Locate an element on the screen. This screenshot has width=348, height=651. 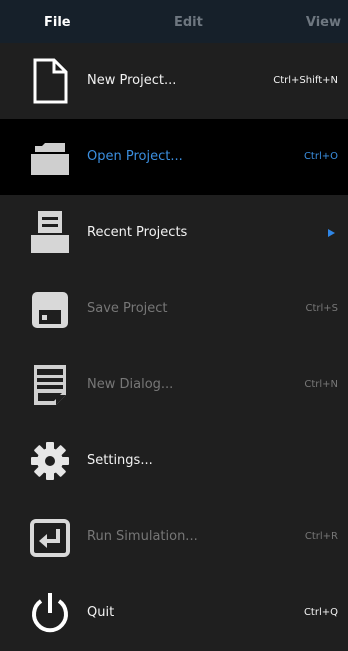
power-icon is located at coordinates (50, 613).